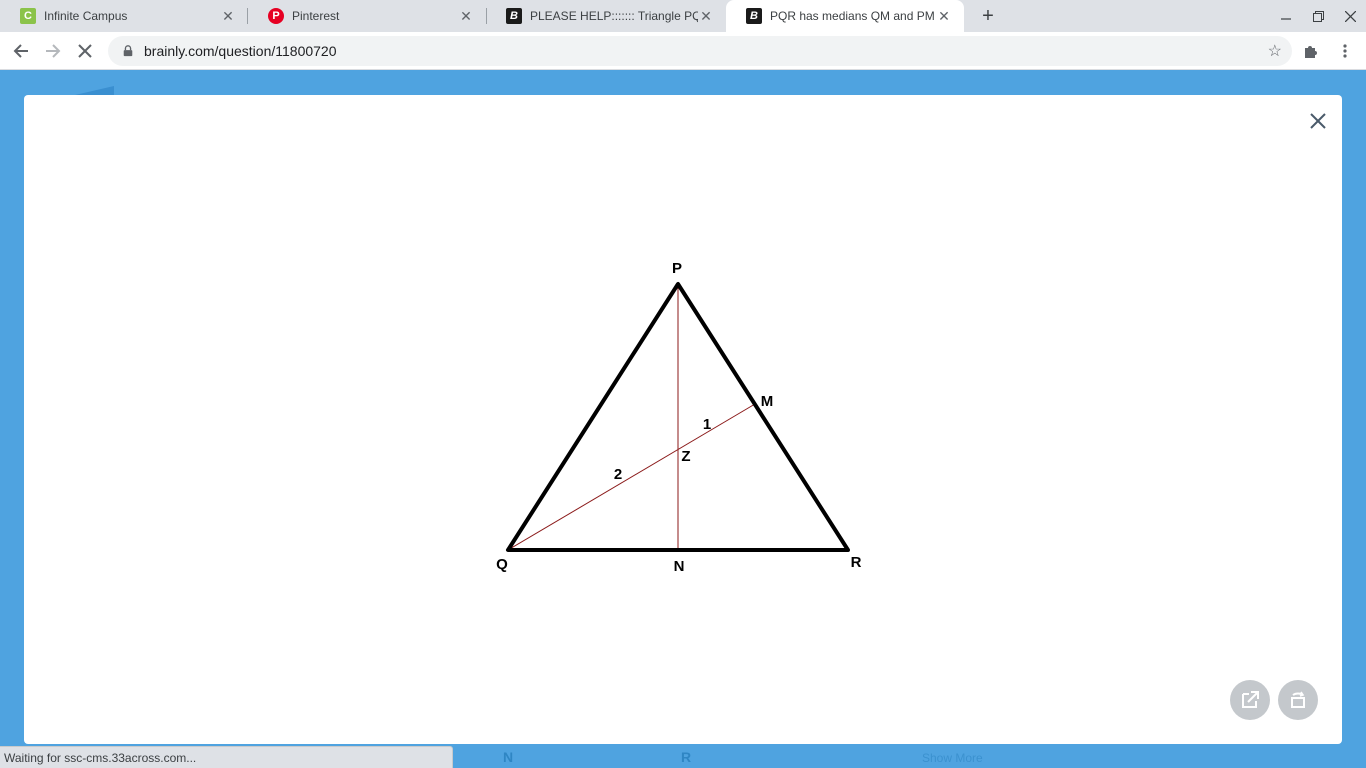  I want to click on minimize-button, so click(1286, 16).